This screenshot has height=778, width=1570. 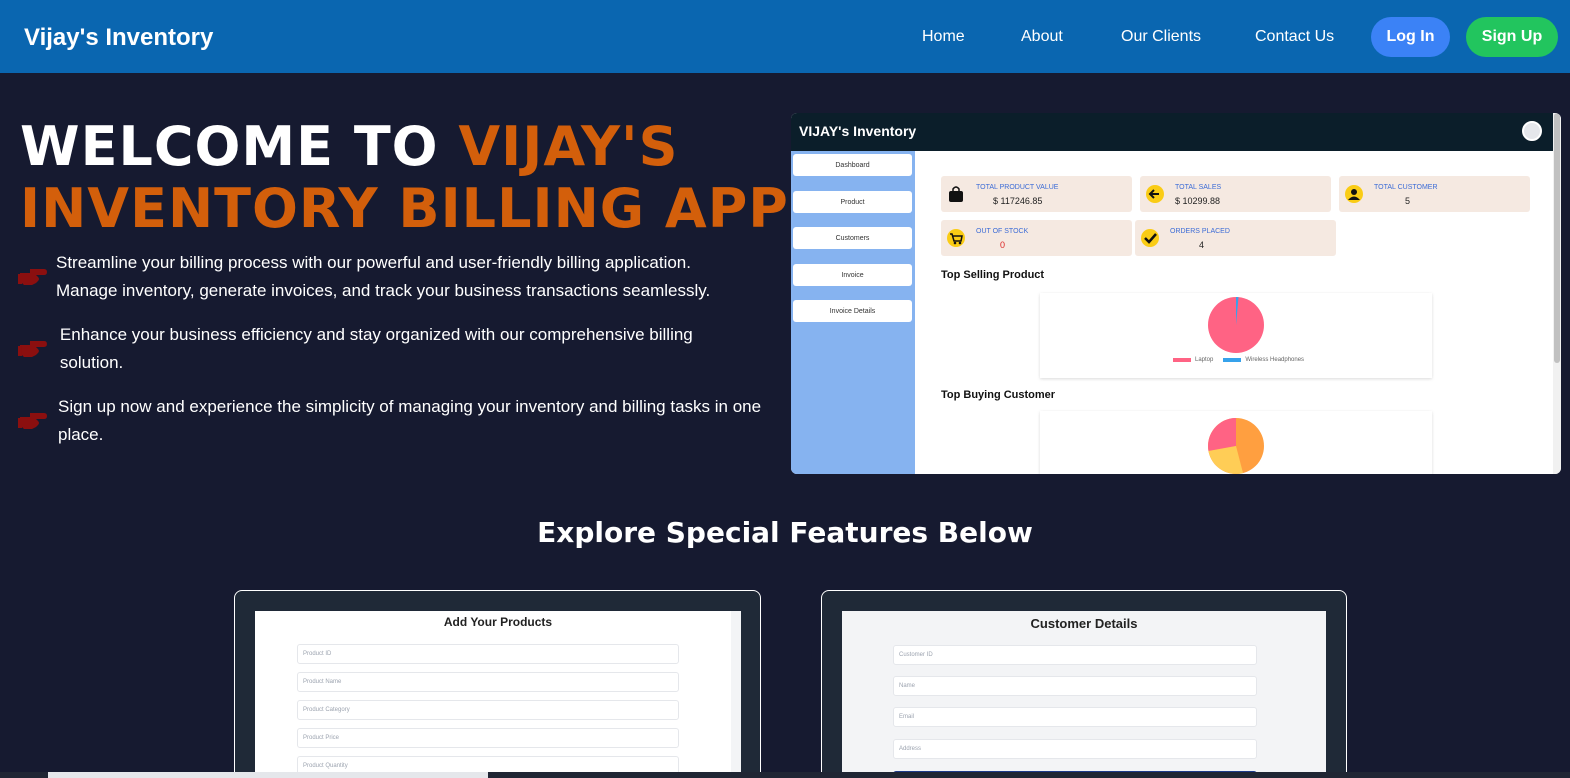 What do you see at coordinates (404, 208) in the screenshot?
I see `hero-title-orange-2: INVENTORY BILLING APP` at bounding box center [404, 208].